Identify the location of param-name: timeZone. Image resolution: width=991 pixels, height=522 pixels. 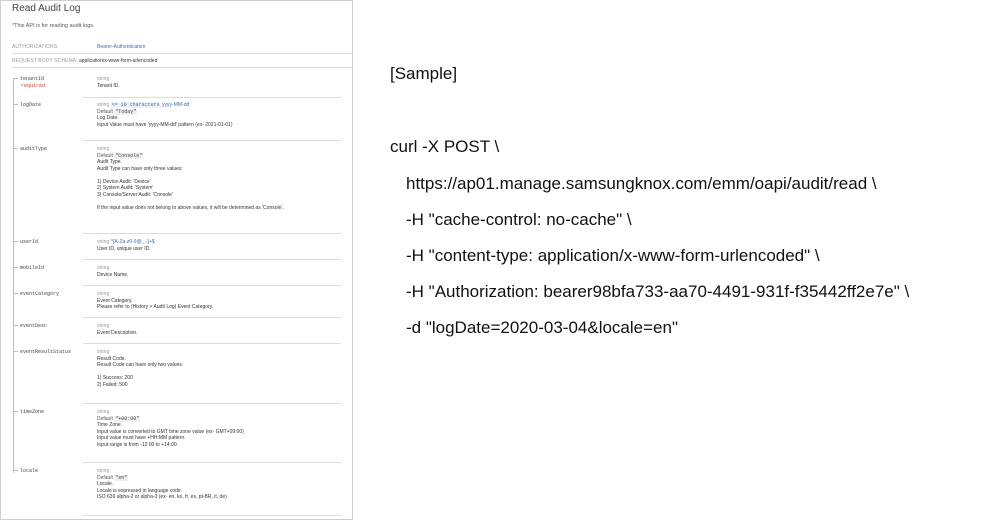
(32, 412).